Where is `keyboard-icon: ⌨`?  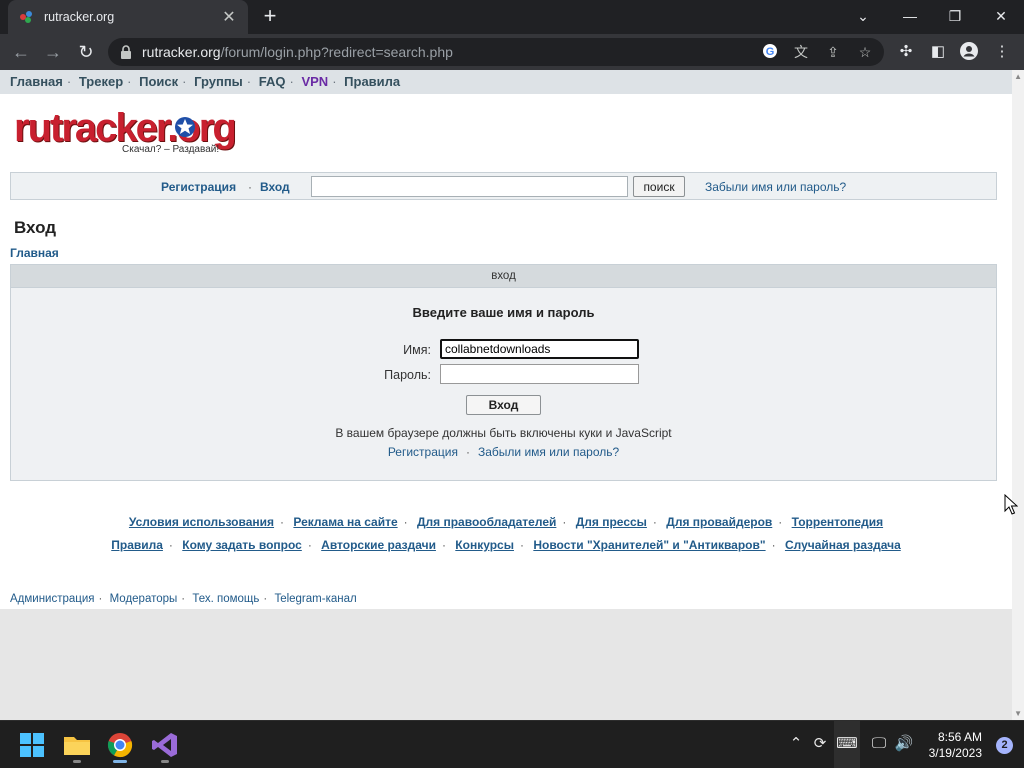
keyboard-icon: ⌨ is located at coordinates (847, 744).